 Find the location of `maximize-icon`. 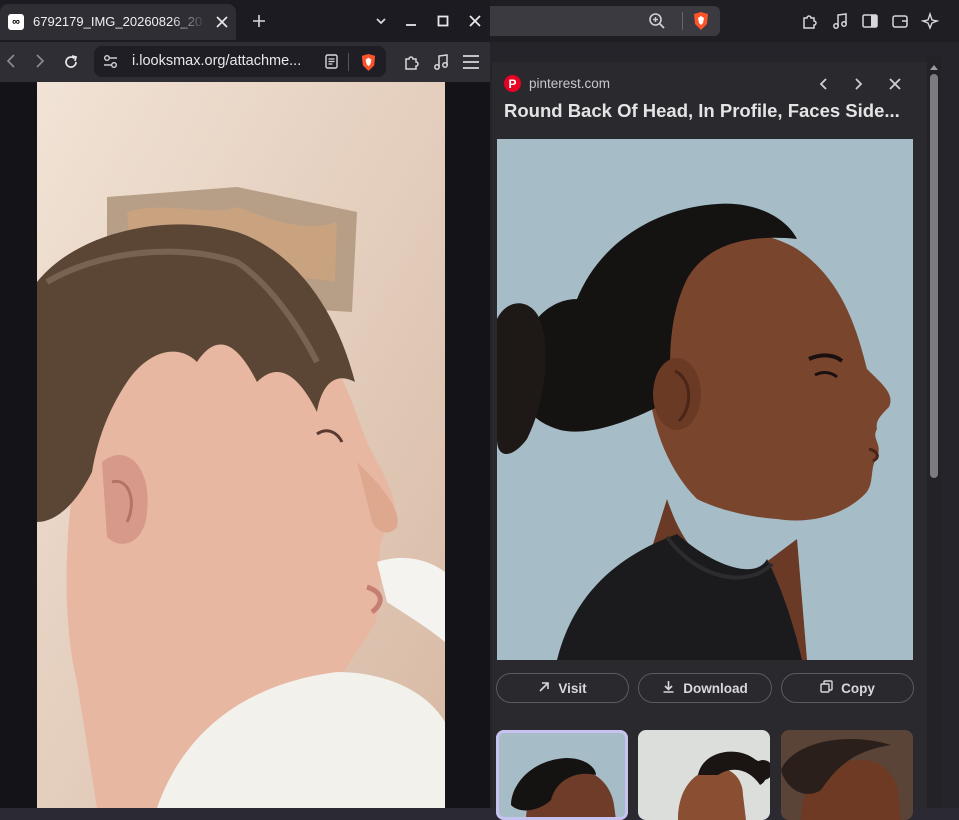

maximize-icon is located at coordinates (443, 21).